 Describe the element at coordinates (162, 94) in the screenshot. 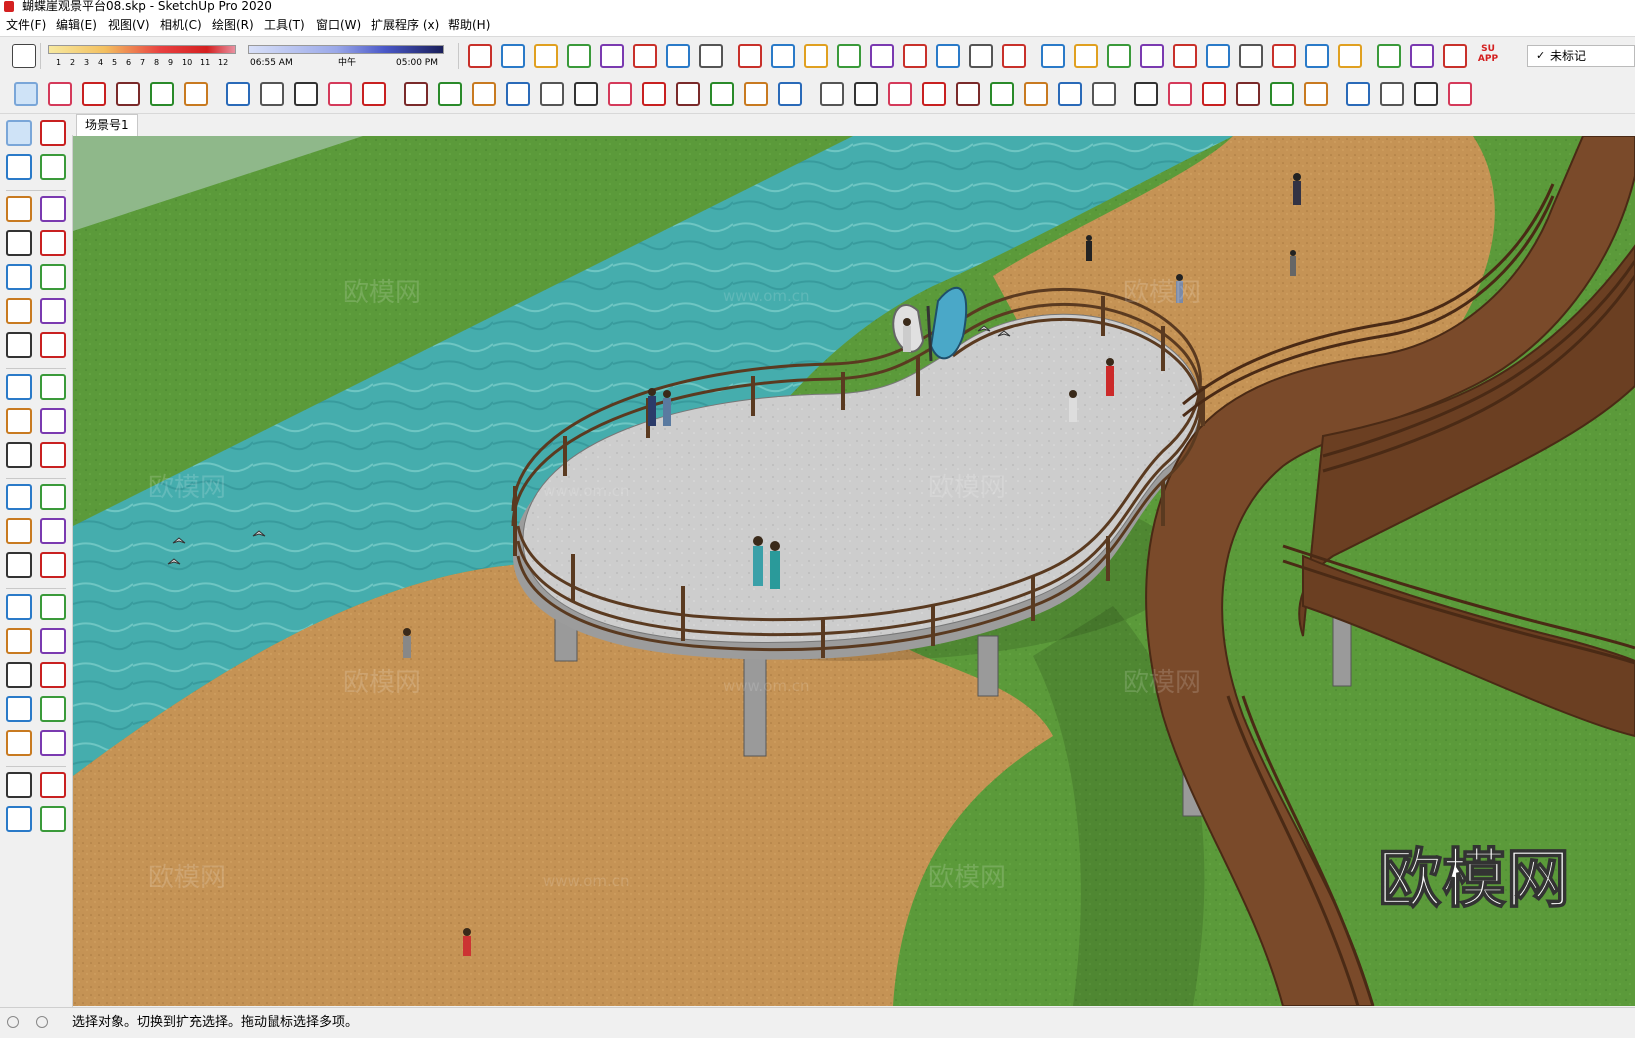

I see `arc-dropdown-icon` at that location.